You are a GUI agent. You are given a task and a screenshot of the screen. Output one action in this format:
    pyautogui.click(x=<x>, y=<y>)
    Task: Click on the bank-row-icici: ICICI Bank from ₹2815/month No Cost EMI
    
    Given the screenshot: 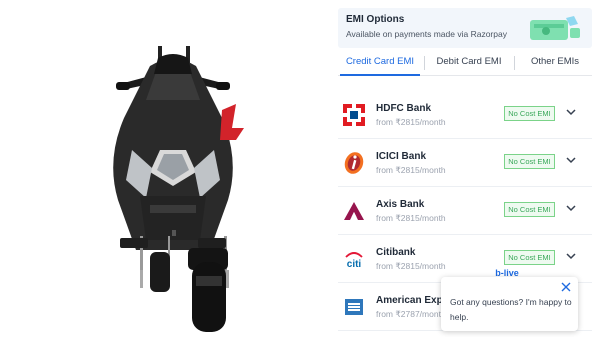 What is the action you would take?
    pyautogui.click(x=465, y=163)
    